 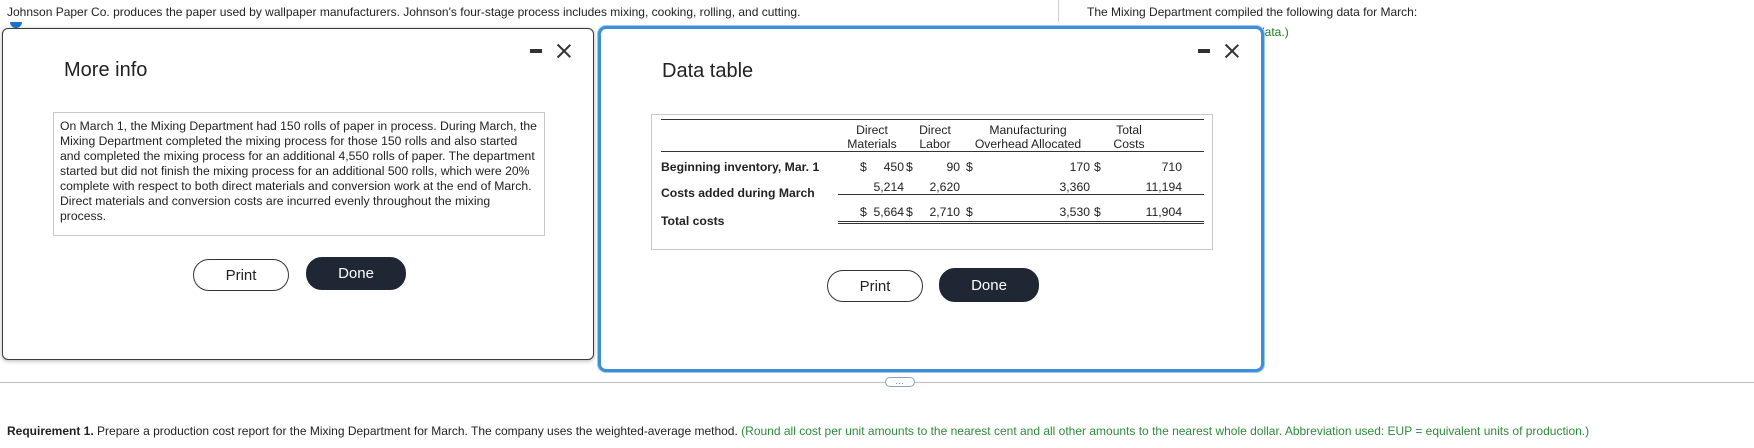 What do you see at coordinates (1097, 167) in the screenshot?
I see `row1-tc-symbol: $` at bounding box center [1097, 167].